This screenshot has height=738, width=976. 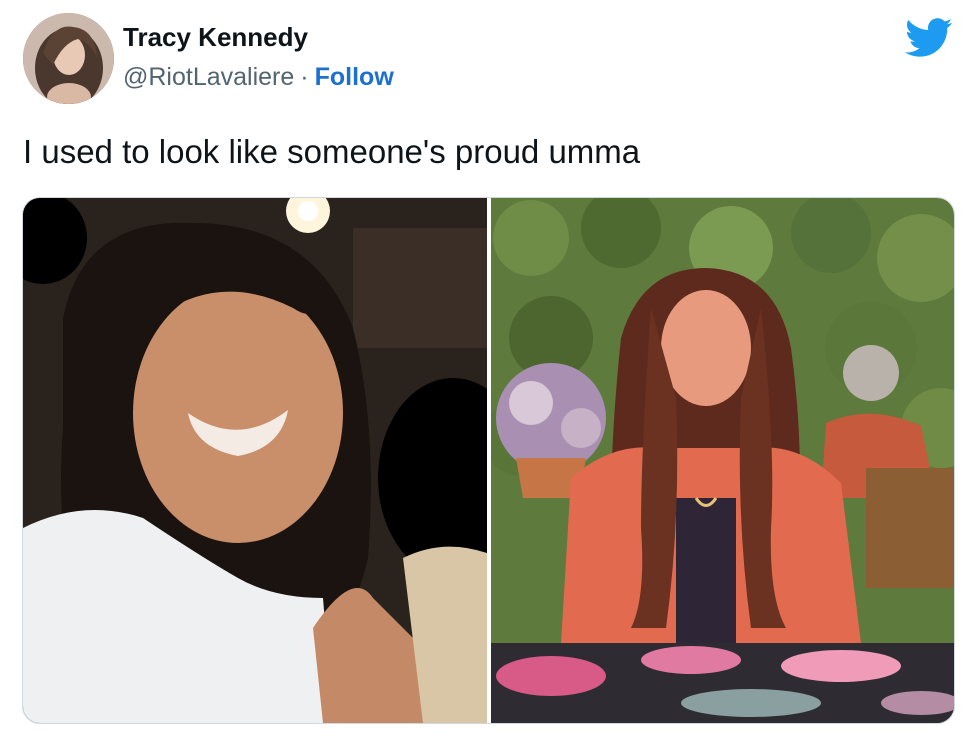 I want to click on avatar-image, so click(x=68, y=58).